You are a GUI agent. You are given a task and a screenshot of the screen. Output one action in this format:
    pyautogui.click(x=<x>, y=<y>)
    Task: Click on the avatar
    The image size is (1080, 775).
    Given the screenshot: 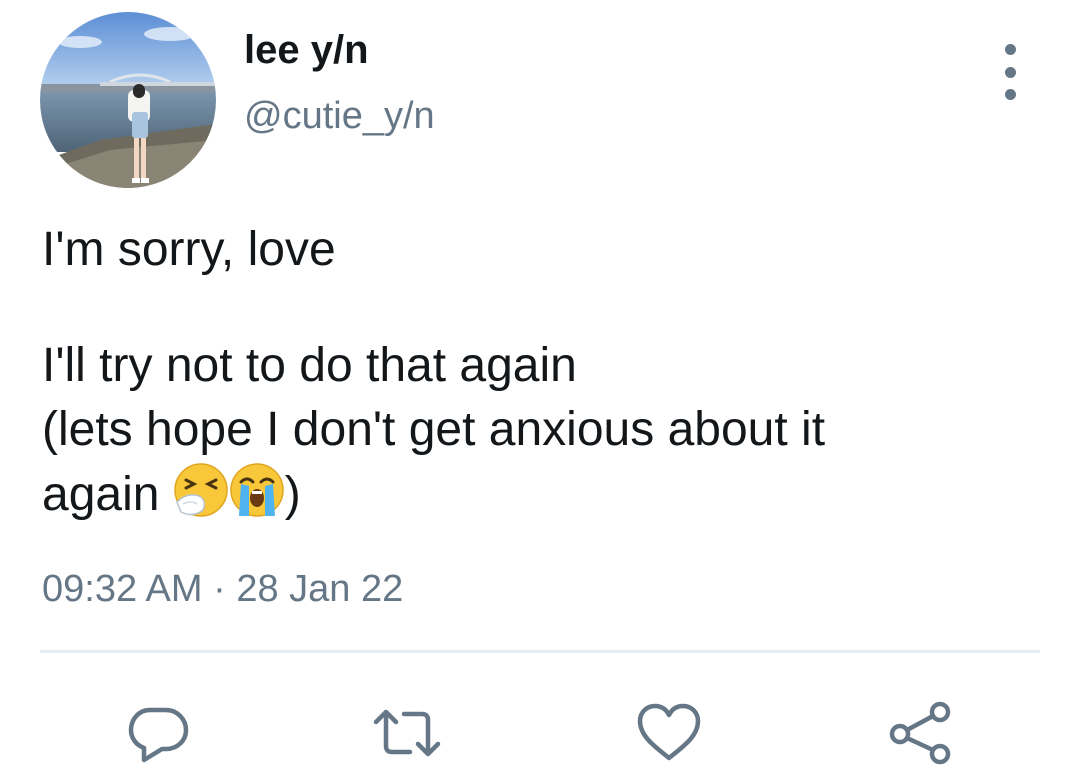 What is the action you would take?
    pyautogui.click(x=128, y=100)
    